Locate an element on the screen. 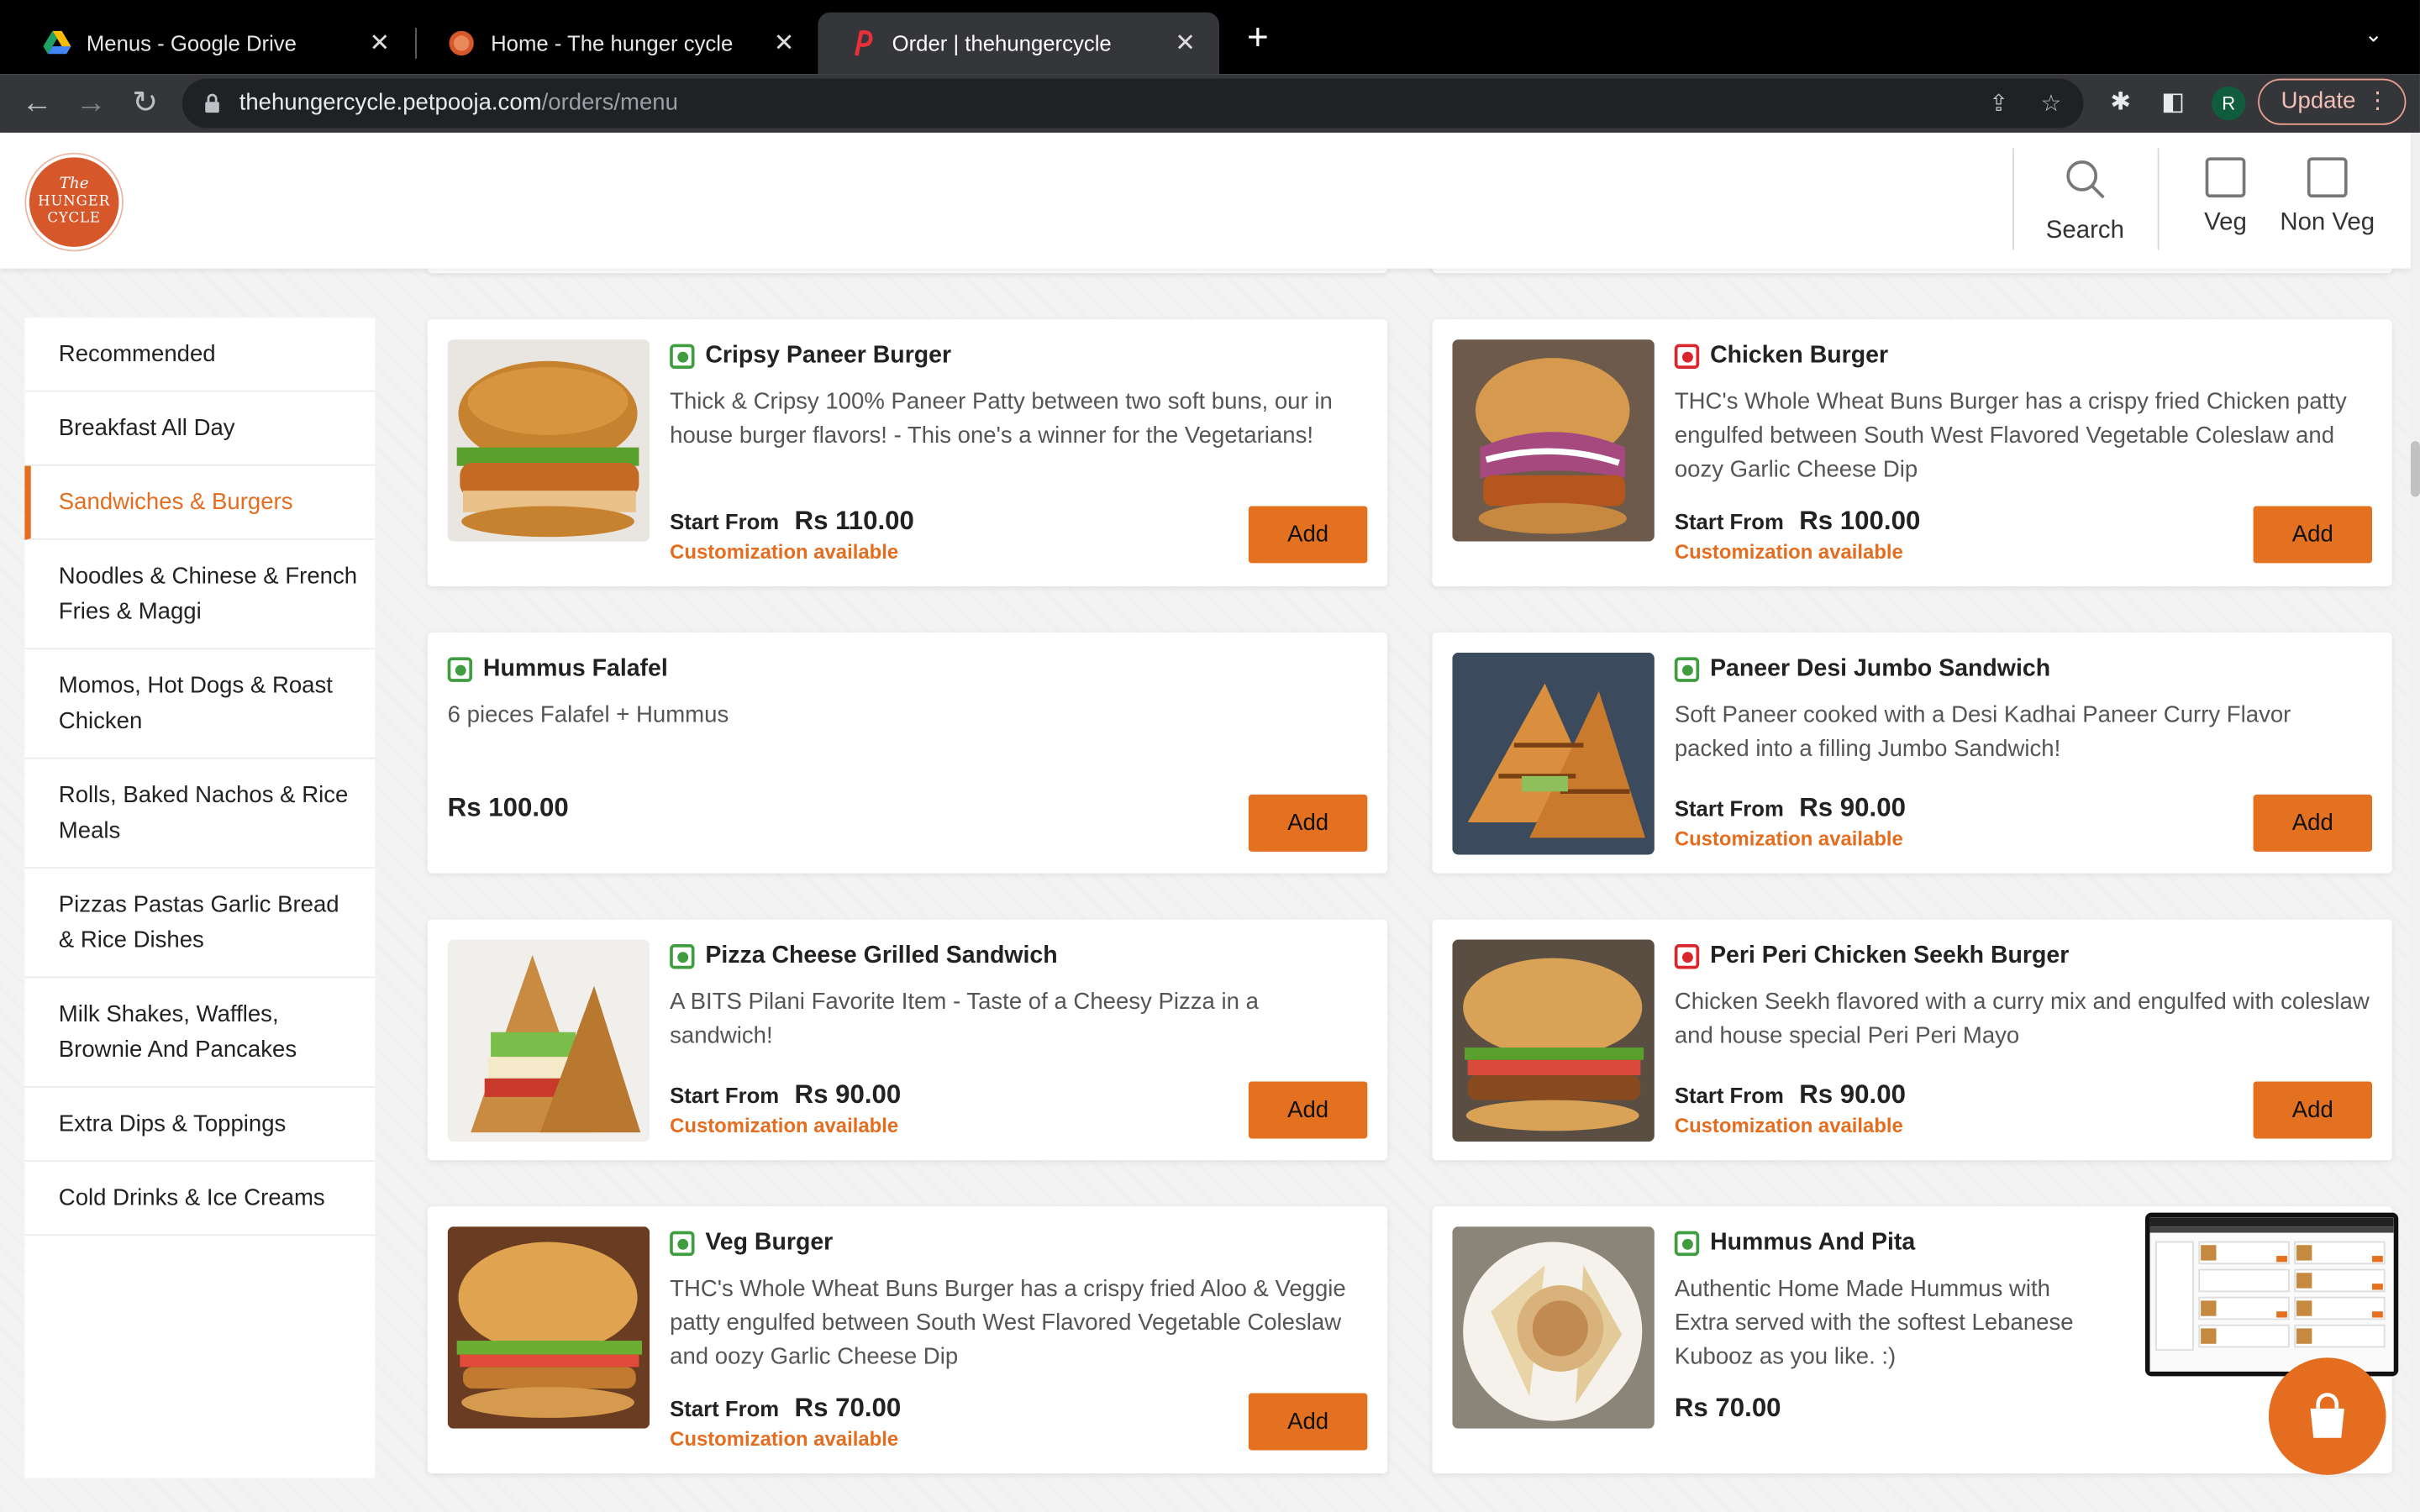 This screenshot has width=2420, height=1512. category-item: Breakfast All Day is located at coordinates (200, 429).